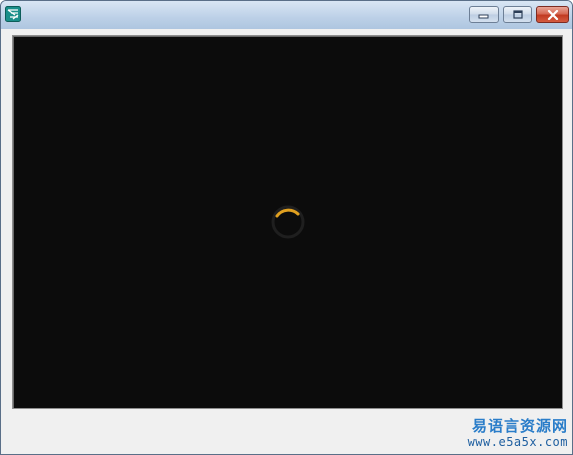 This screenshot has height=455, width=573. What do you see at coordinates (517, 442) in the screenshot?
I see `watermark-url: www.e5a5x.com` at bounding box center [517, 442].